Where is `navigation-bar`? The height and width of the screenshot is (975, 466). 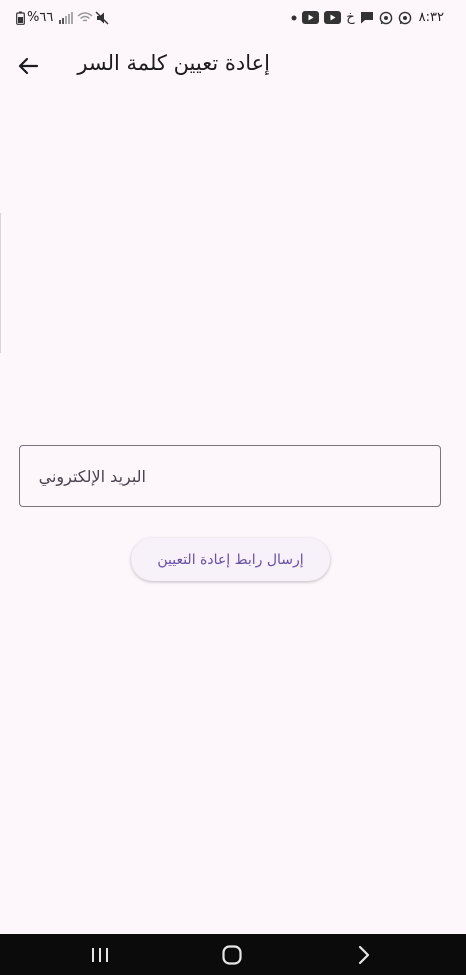
navigation-bar is located at coordinates (233, 954).